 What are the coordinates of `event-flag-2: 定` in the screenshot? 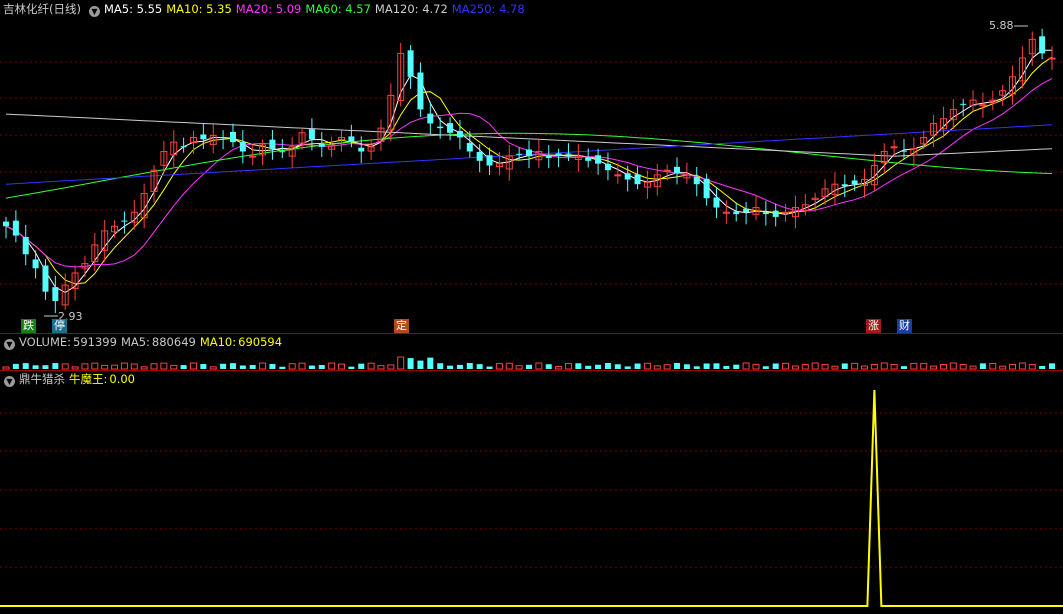 It's located at (401, 326).